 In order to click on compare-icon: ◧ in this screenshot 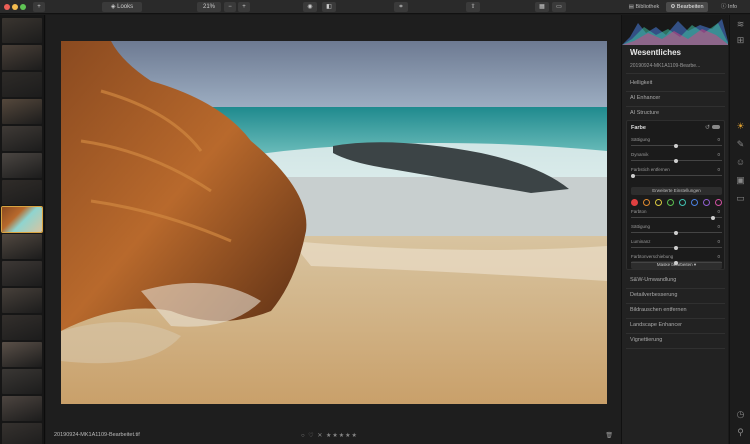, I will do `click(329, 7)`.